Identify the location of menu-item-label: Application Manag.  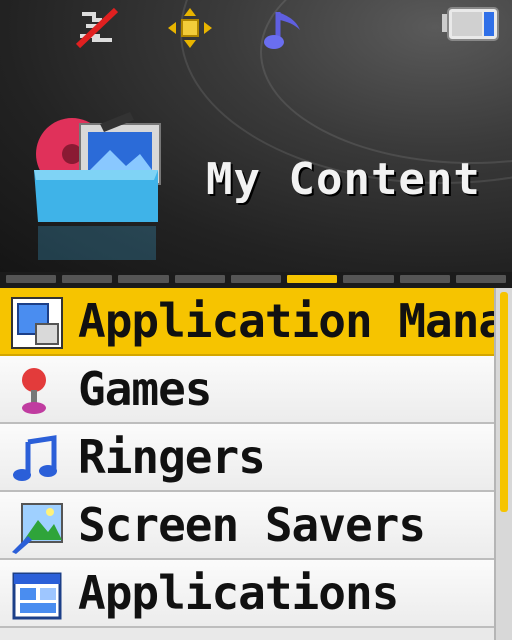
(295, 321).